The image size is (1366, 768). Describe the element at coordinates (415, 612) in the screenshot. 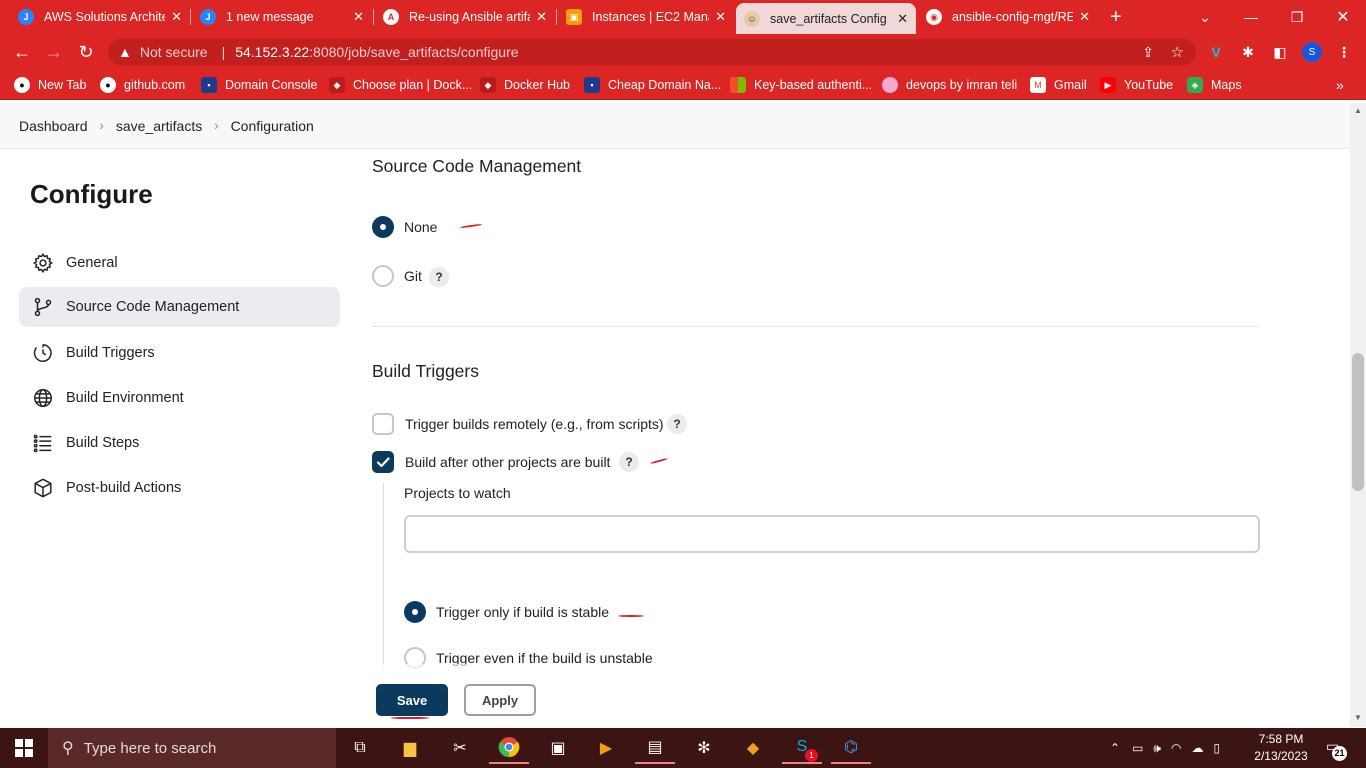

I see `trigger-stable-radio` at that location.